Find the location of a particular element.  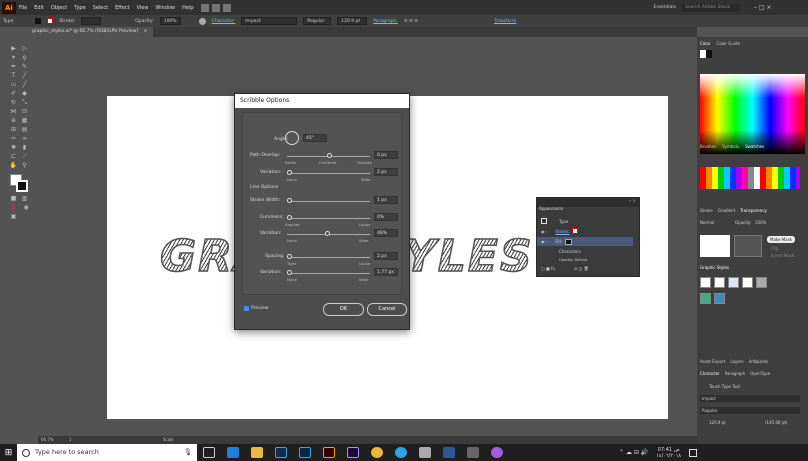

scale-tool-icon: ⤡ is located at coordinates (24, 102).